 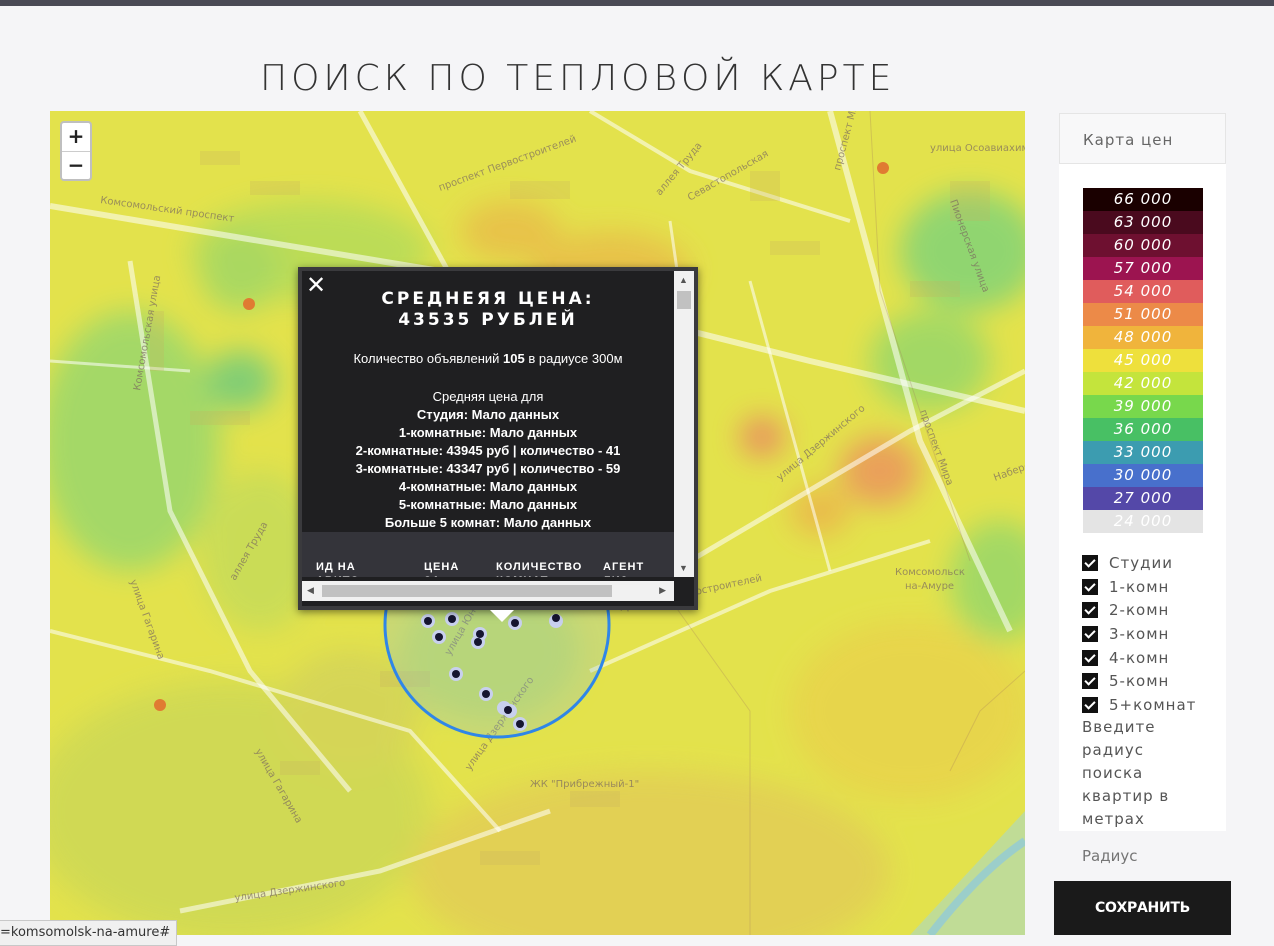 I want to click on save-button: СОХРАНИТЬ, so click(x=1142, y=908).